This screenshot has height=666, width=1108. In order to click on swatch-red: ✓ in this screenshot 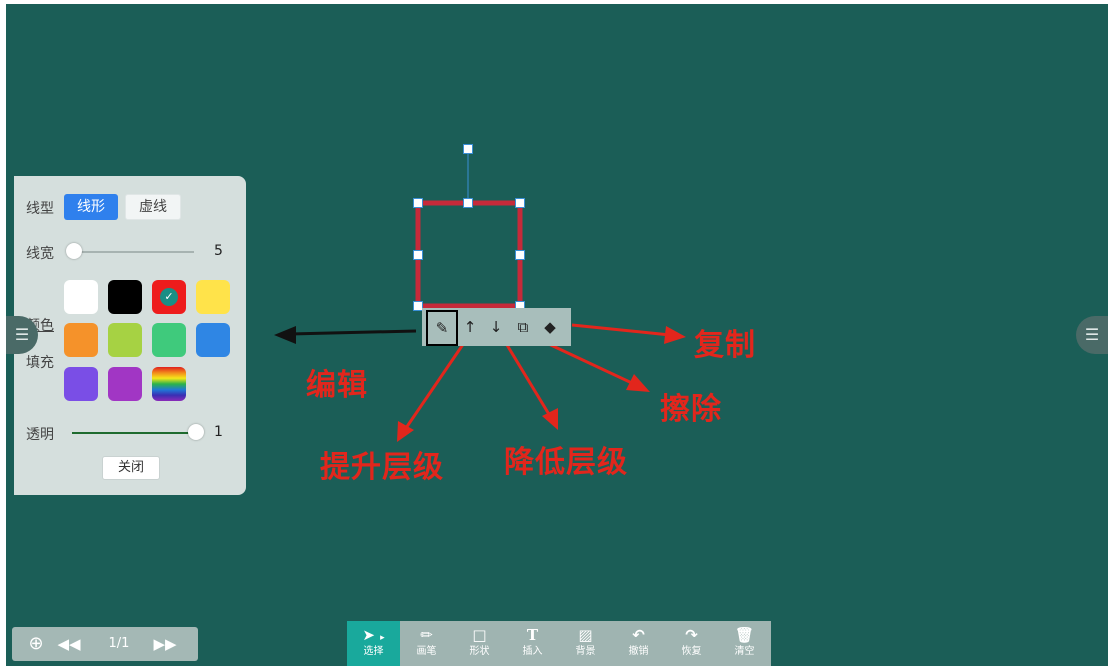, I will do `click(169, 297)`.